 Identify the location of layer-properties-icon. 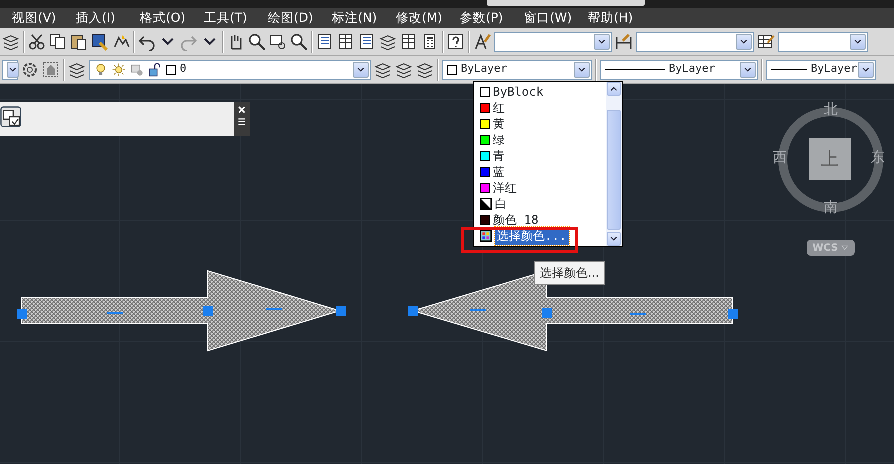
(77, 69).